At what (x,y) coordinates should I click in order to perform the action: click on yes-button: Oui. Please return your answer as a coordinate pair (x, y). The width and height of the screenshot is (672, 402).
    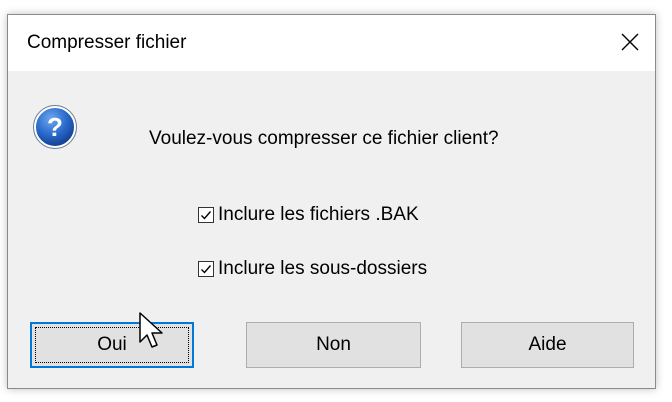
    Looking at the image, I should click on (112, 345).